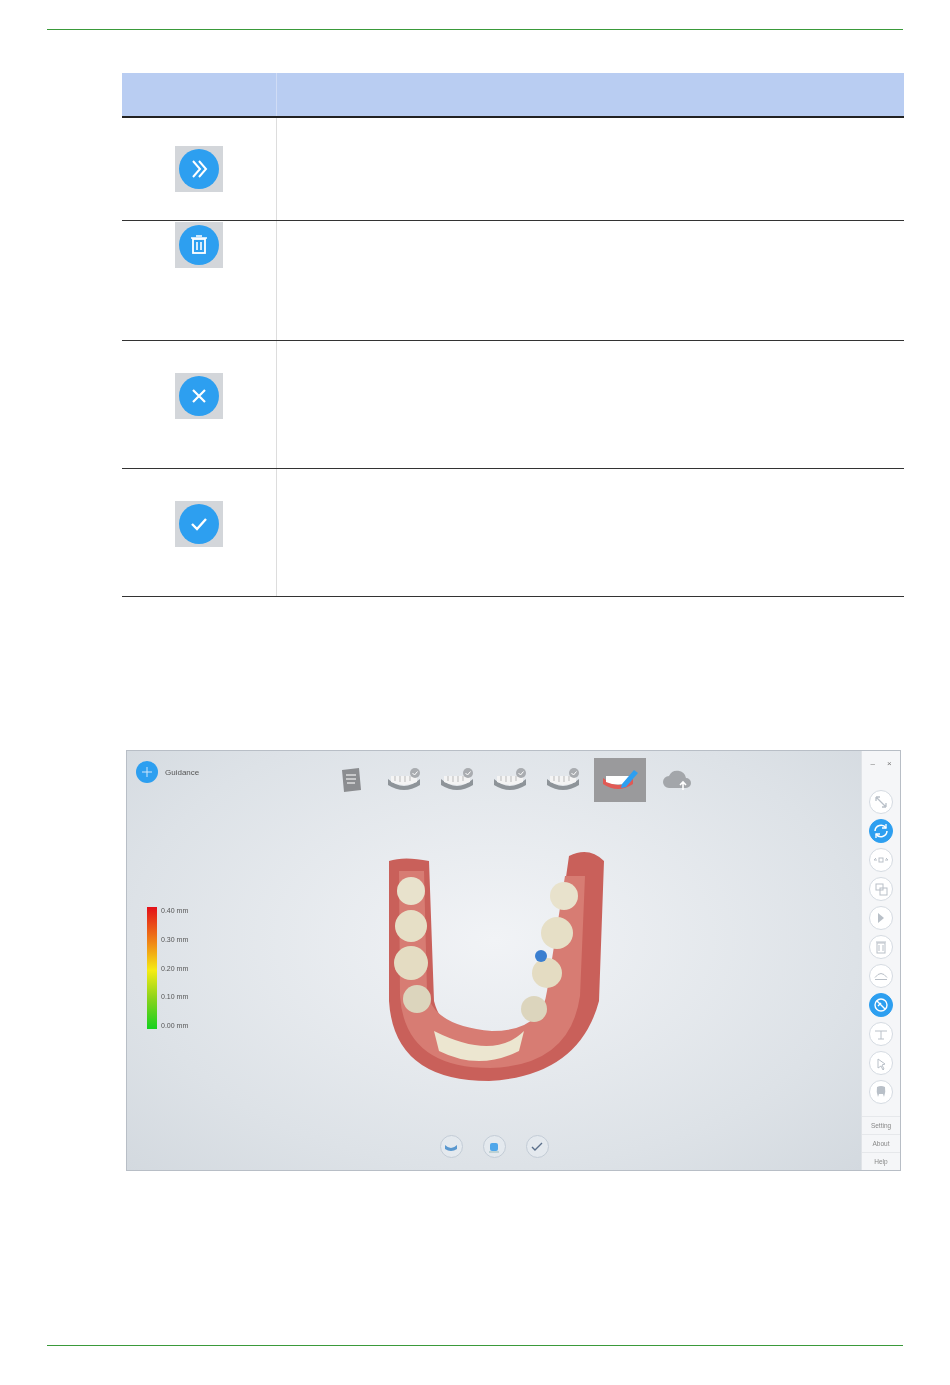 Image resolution: width=950 pixels, height=1385 pixels. What do you see at coordinates (351, 779) in the screenshot?
I see `note-icon` at bounding box center [351, 779].